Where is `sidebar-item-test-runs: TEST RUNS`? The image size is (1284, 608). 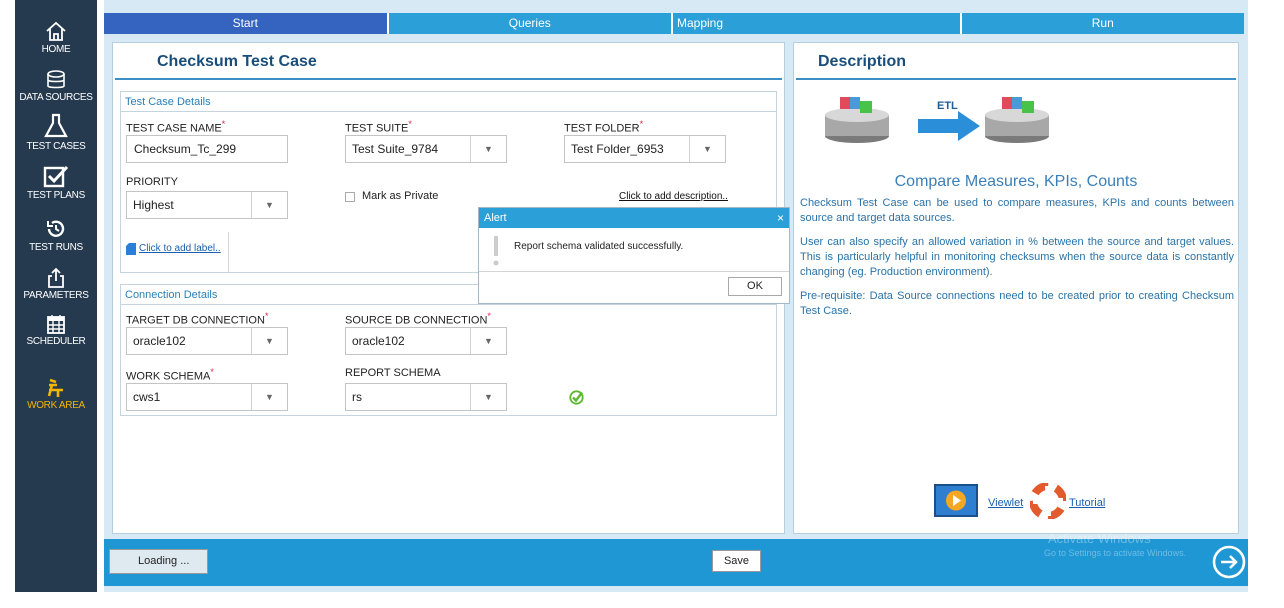
sidebar-item-test-runs: TEST RUNS is located at coordinates (56, 235).